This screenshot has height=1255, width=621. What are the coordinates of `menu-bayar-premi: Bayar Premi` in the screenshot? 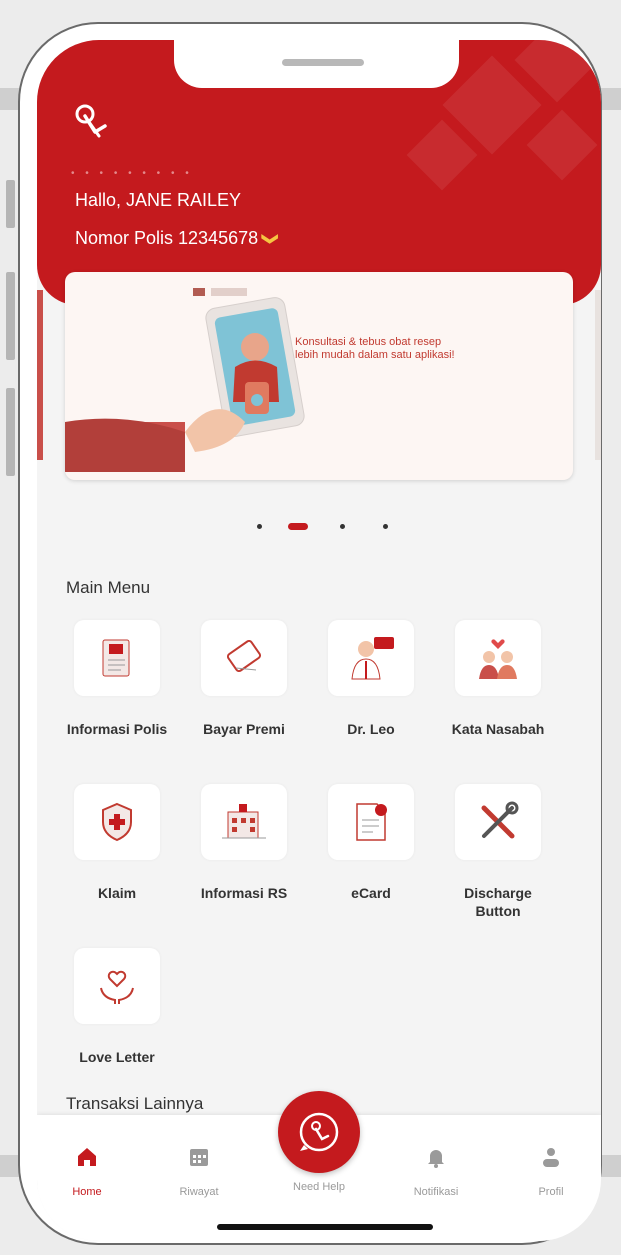 It's located at (244, 679).